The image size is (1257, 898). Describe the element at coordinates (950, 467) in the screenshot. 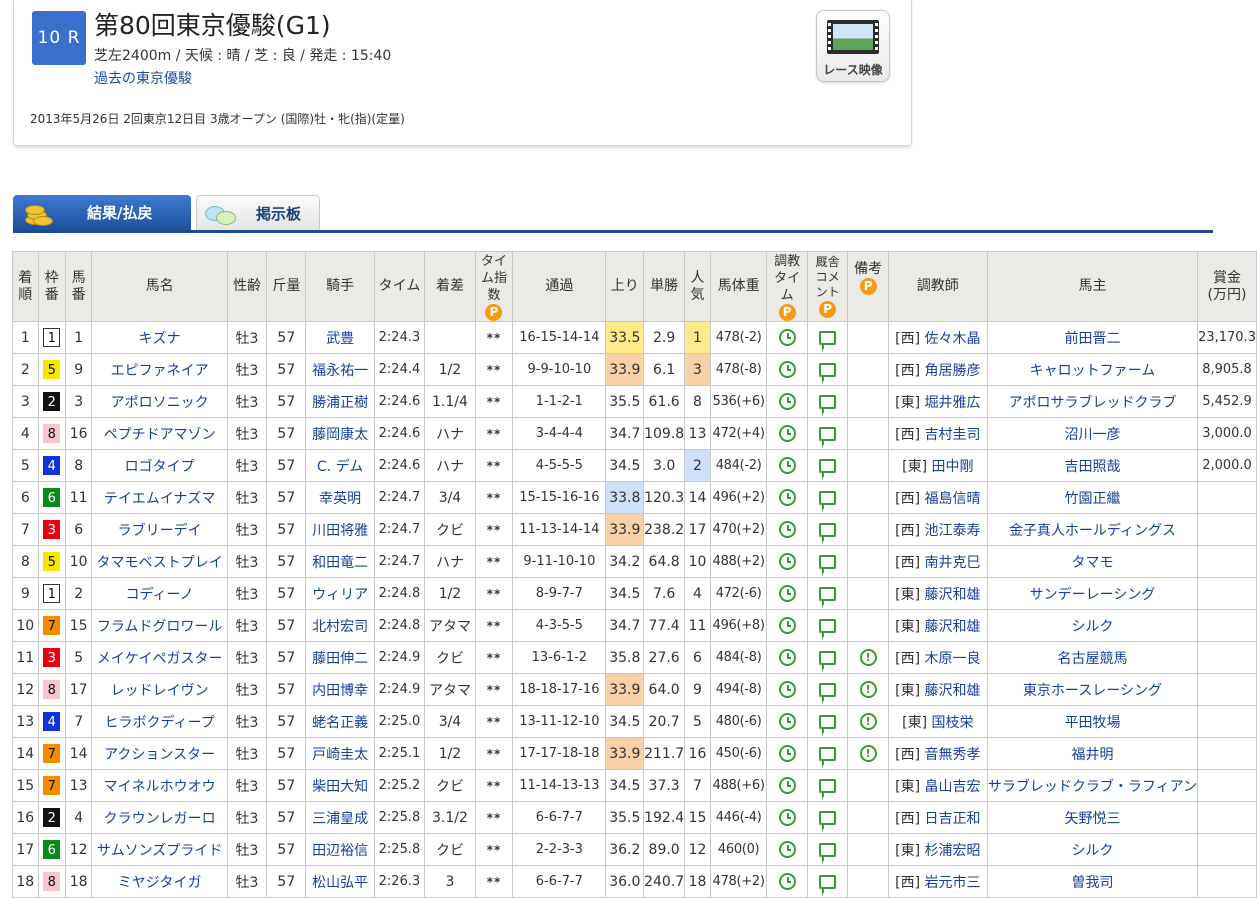

I see `trainer-link: 田中剛` at that location.